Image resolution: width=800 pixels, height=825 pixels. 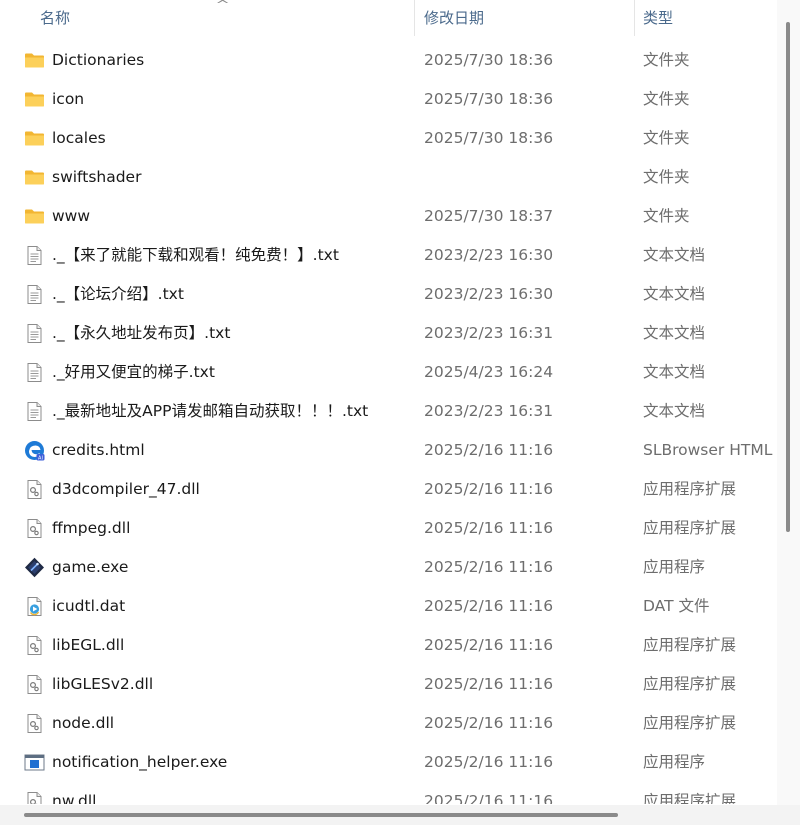 I want to click on column-header: ^ 名称 修改日期 类型, so click(x=388, y=18).